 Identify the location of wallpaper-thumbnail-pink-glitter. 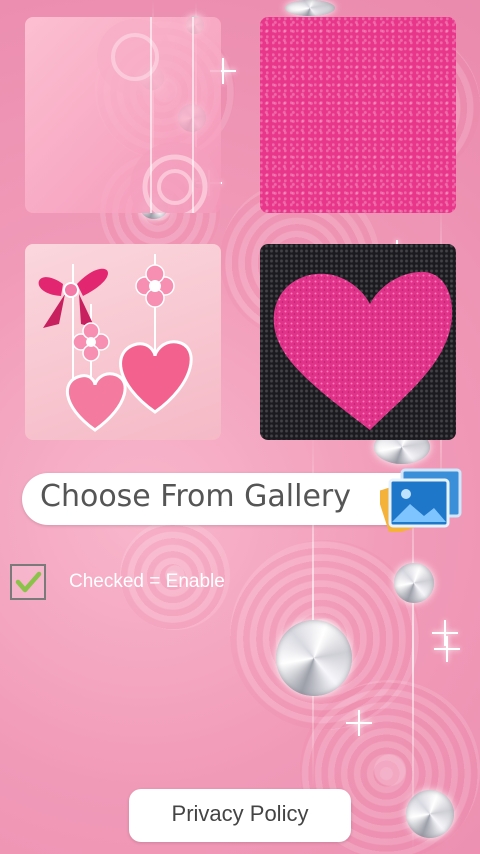
(358, 115).